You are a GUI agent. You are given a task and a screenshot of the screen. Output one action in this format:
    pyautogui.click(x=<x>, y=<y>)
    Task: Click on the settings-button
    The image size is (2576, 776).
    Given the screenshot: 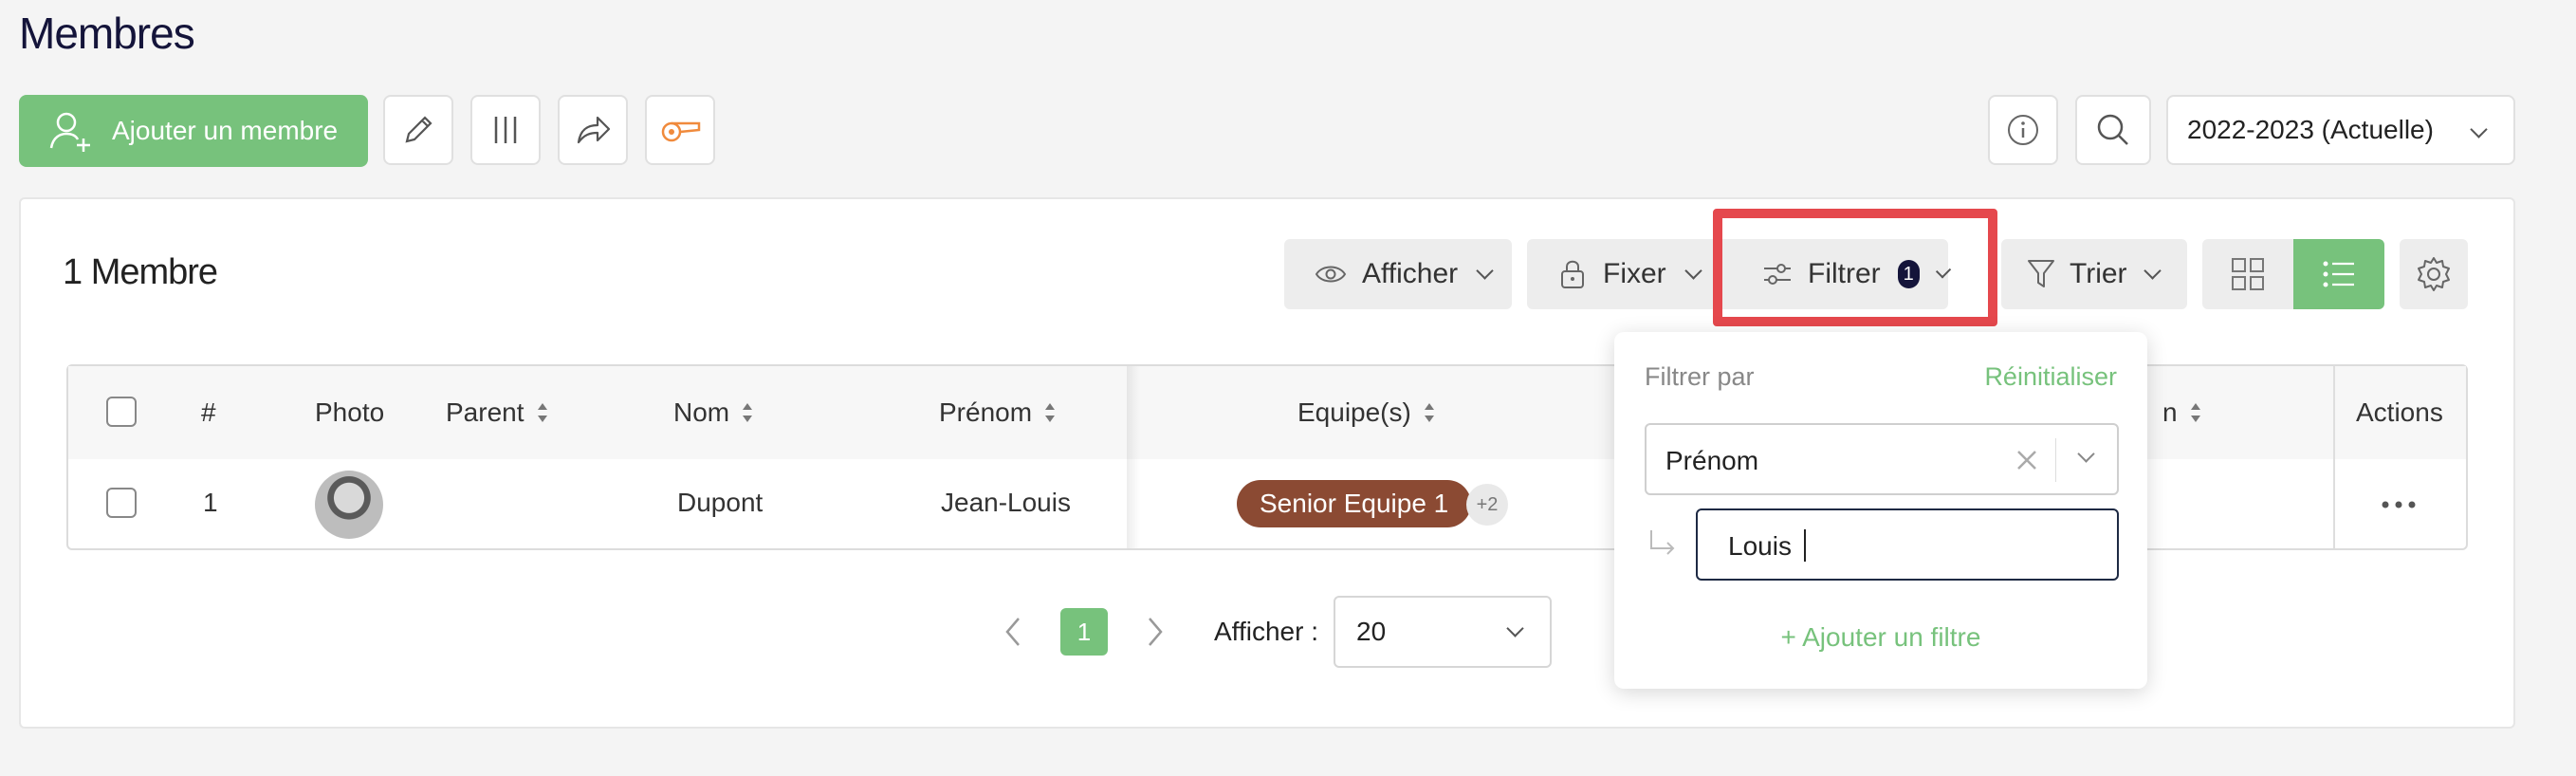 What is the action you would take?
    pyautogui.click(x=2434, y=274)
    